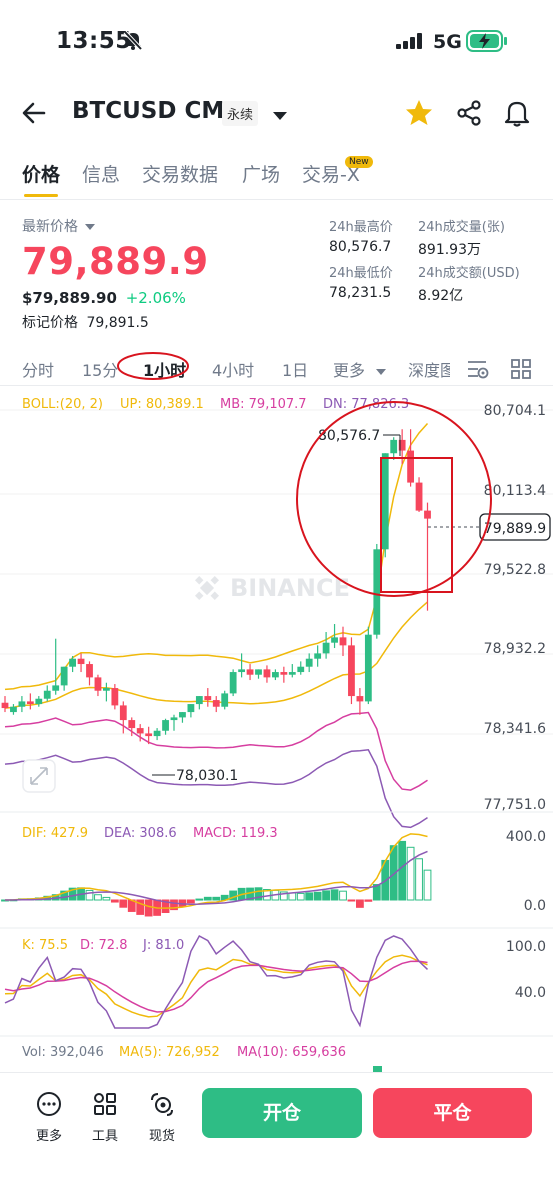 The image size is (553, 1200). I want to click on status-bar: 13:55 5G, so click(276, 40).